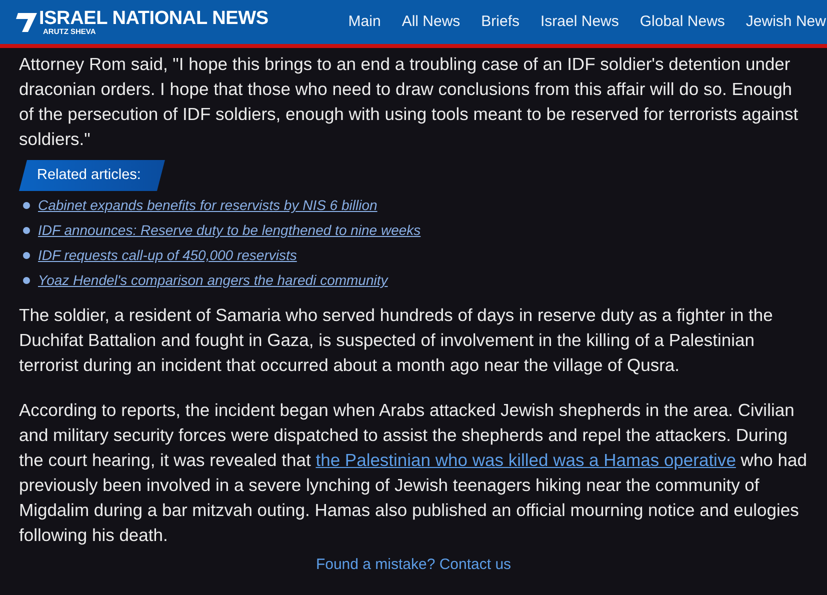  Describe the element at coordinates (229, 230) in the screenshot. I see `related-article-link: IDF announces: Reserve duty to be lengthened to nine weeks` at that location.